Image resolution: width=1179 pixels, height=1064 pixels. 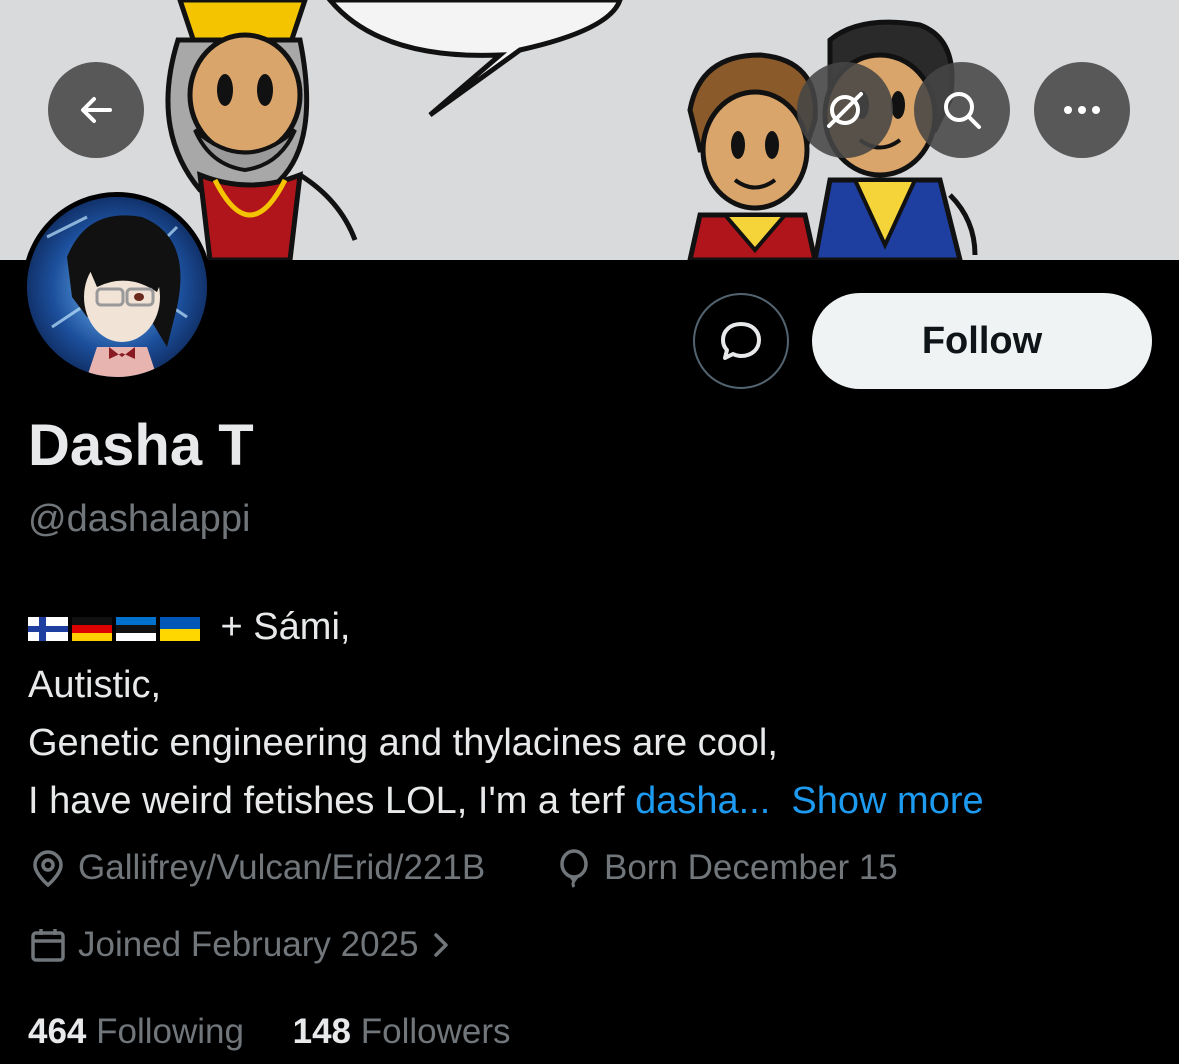 I want to click on bio-line-2: Autistic,, so click(x=95, y=685).